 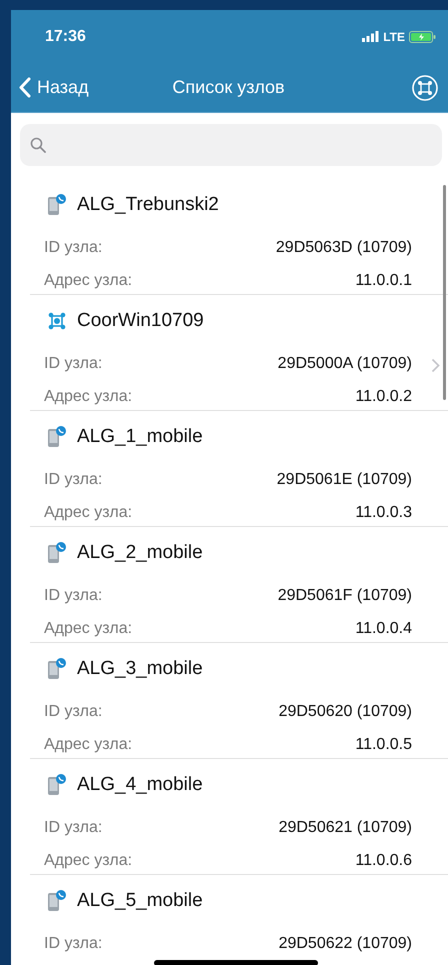 I want to click on node-name: ALG_3_mobile, so click(x=140, y=669).